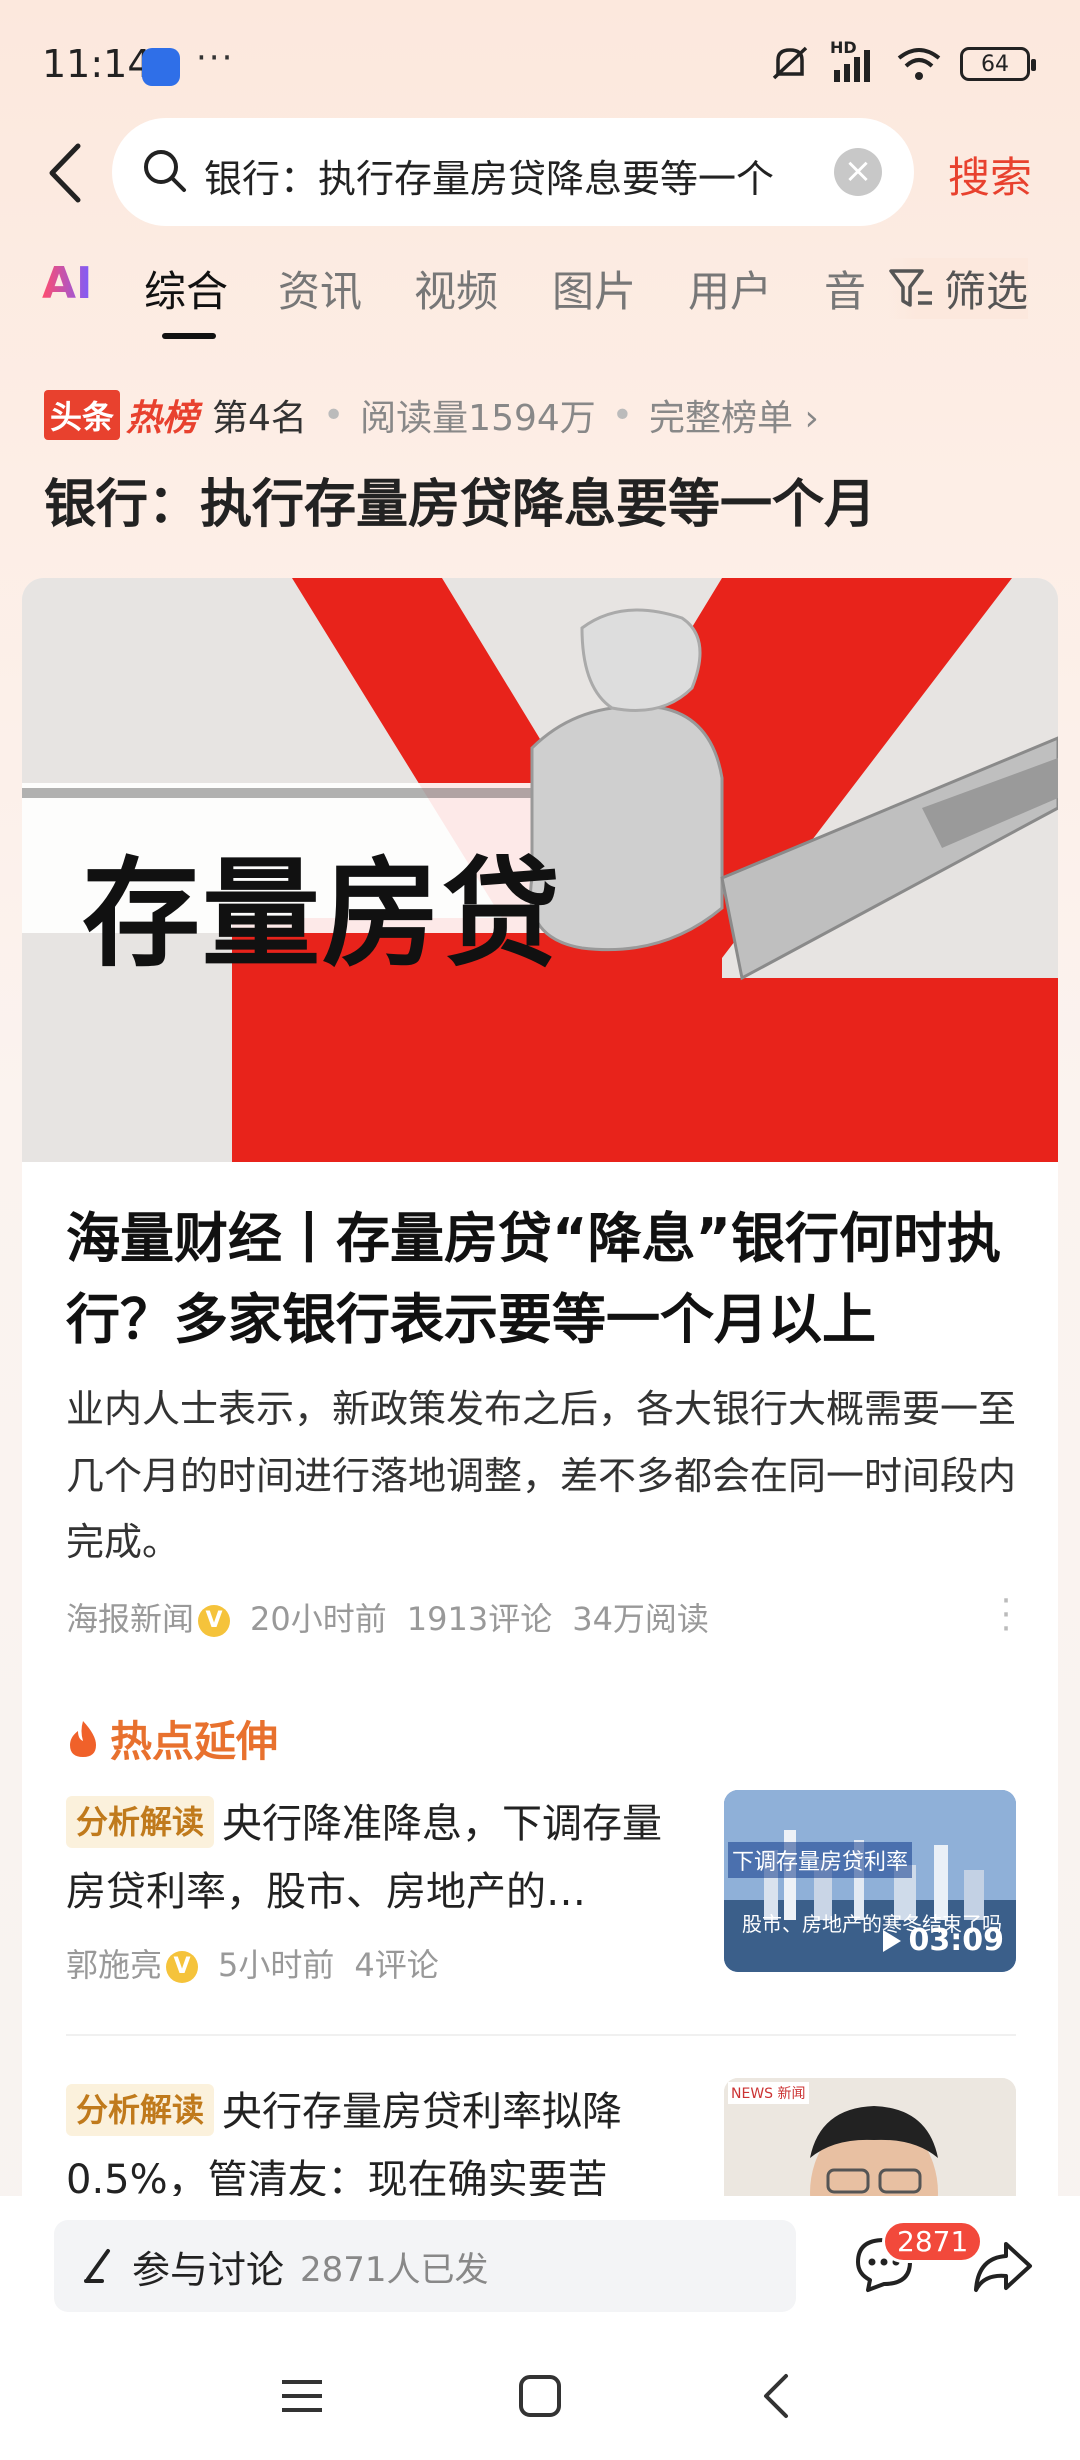 The height and width of the screenshot is (2460, 1080). Describe the element at coordinates (854, 61) in the screenshot. I see `signal-icon: HD` at that location.